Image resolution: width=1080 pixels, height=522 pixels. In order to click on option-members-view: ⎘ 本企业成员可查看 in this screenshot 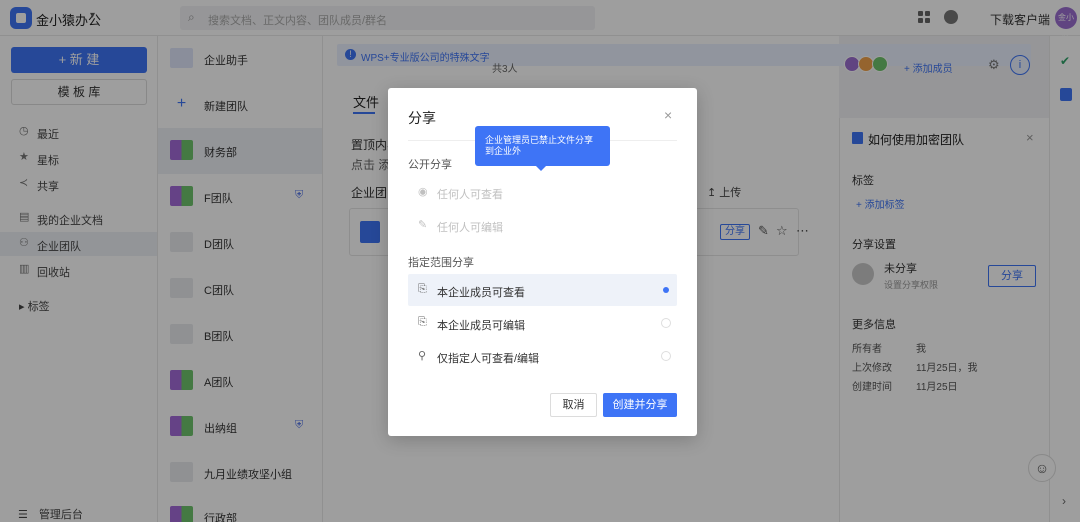, I will do `click(542, 290)`.